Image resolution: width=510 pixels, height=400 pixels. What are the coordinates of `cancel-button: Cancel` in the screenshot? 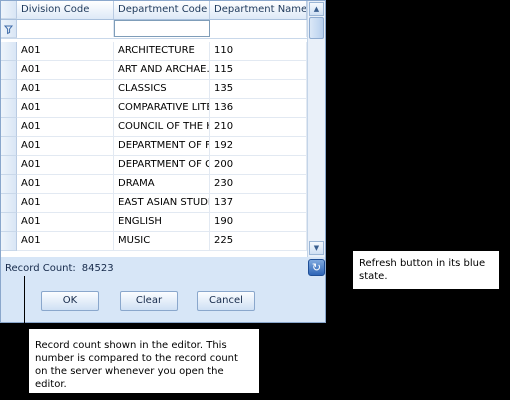 It's located at (226, 301).